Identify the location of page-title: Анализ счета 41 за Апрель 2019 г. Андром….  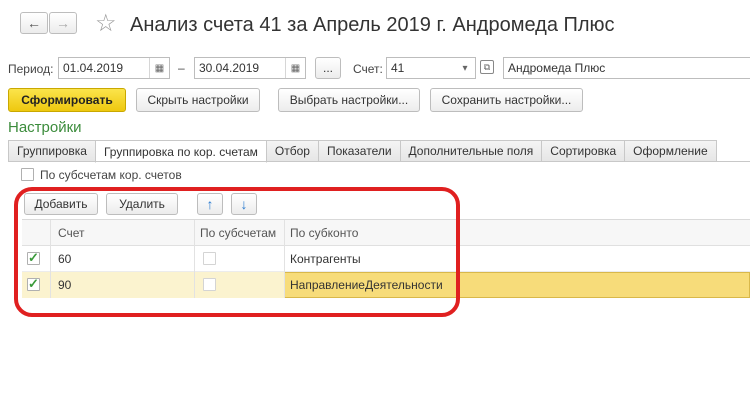
(372, 25).